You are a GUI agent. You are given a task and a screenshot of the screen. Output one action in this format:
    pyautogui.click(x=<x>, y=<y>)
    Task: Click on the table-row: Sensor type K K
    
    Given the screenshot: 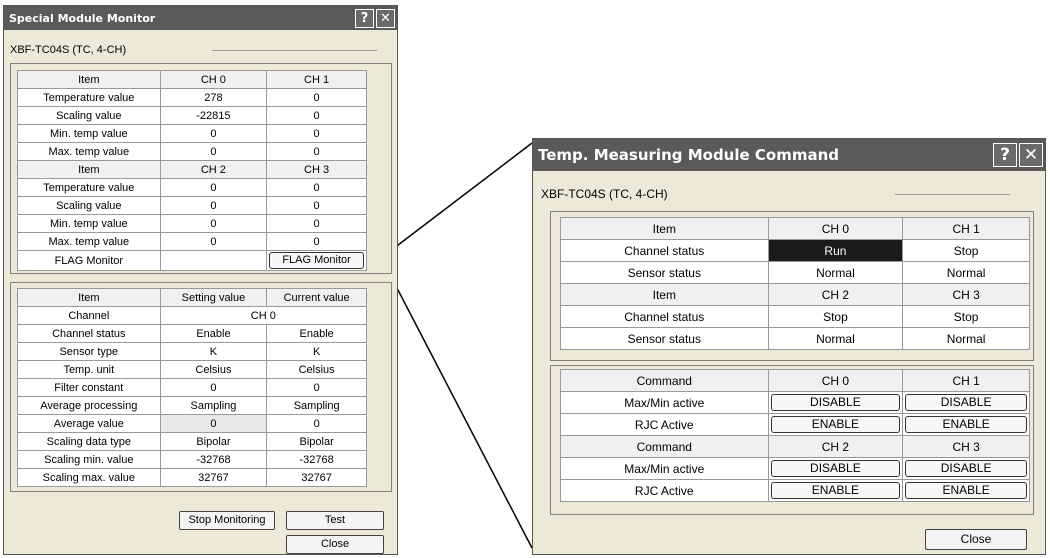 What is the action you would take?
    pyautogui.click(x=192, y=351)
    